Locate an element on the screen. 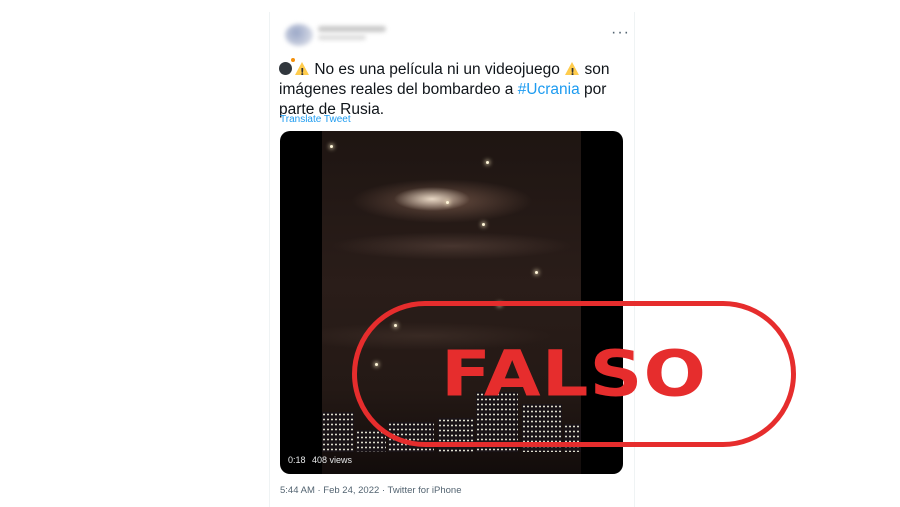 The height and width of the screenshot is (507, 900). author-name-blurred is located at coordinates (353, 33).